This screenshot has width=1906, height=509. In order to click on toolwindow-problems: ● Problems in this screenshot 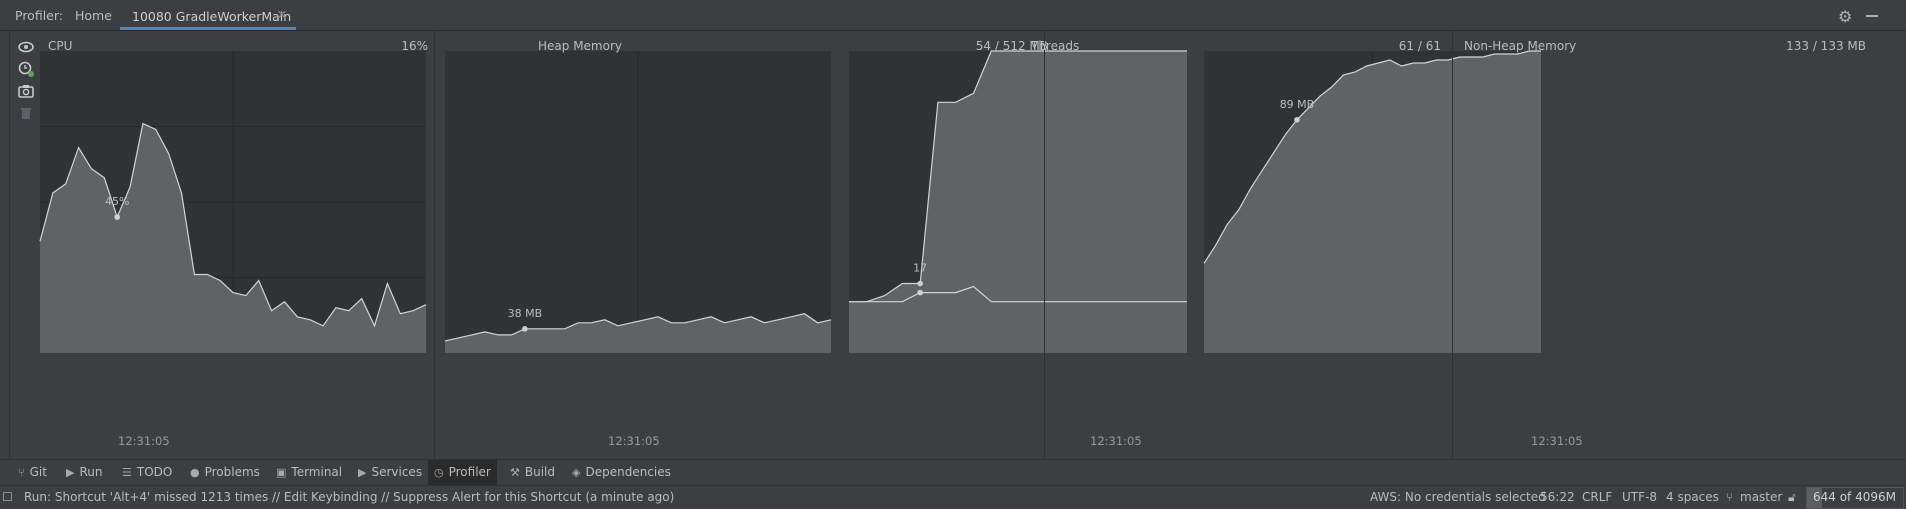, I will do `click(225, 472)`.